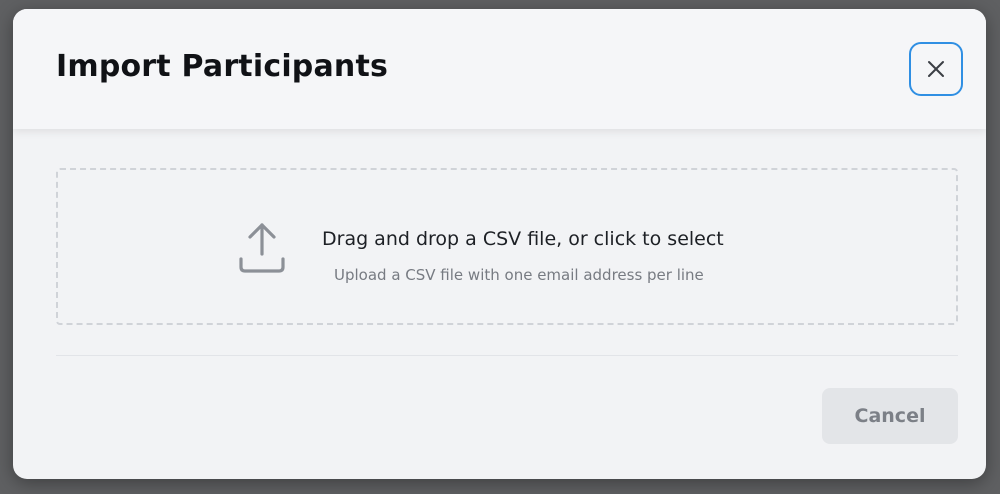  What do you see at coordinates (890, 416) in the screenshot?
I see `cancel-button: Cancel` at bounding box center [890, 416].